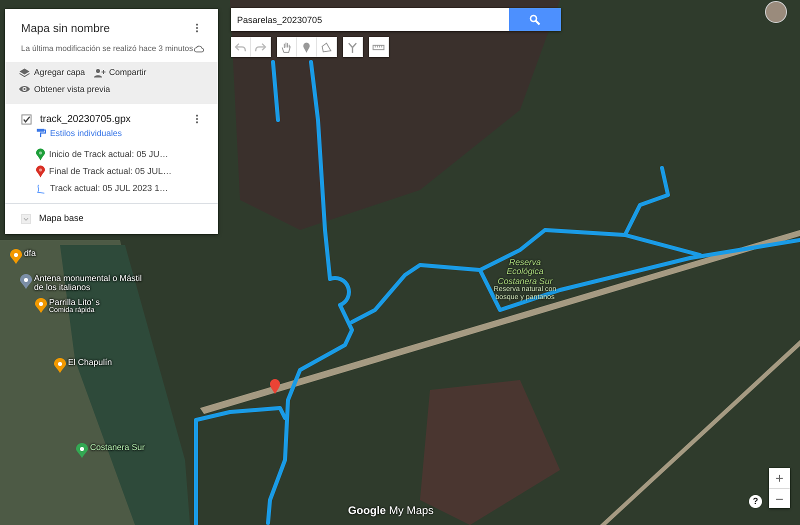 The width and height of the screenshot is (800, 525). I want to click on hand-icon, so click(286, 47).